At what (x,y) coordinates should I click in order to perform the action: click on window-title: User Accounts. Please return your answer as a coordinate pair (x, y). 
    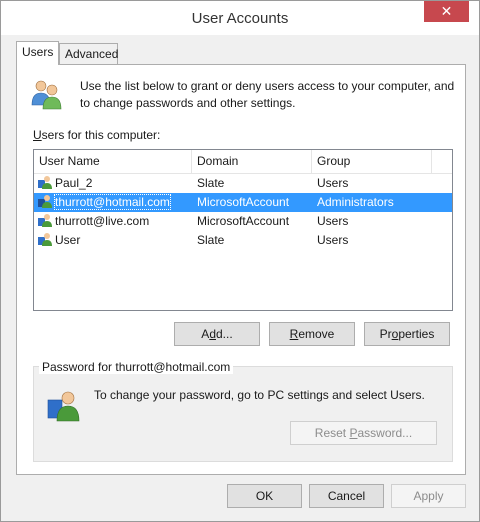
    Looking at the image, I should click on (240, 18).